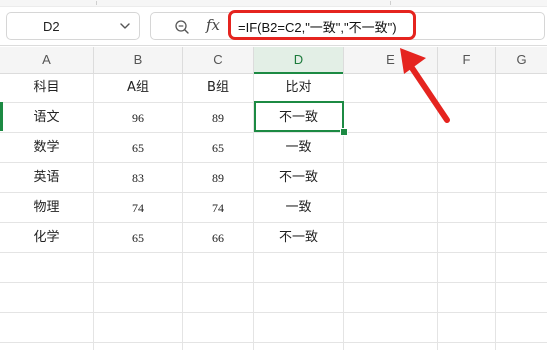 The height and width of the screenshot is (350, 547). I want to click on cell-c1: B组, so click(218, 88).